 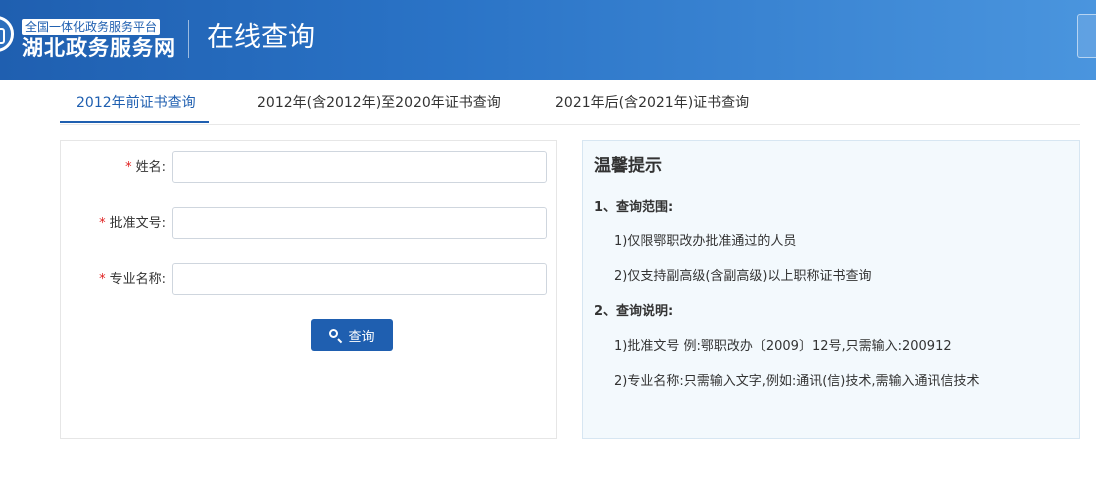 I want to click on major-name-input, so click(x=359, y=279).